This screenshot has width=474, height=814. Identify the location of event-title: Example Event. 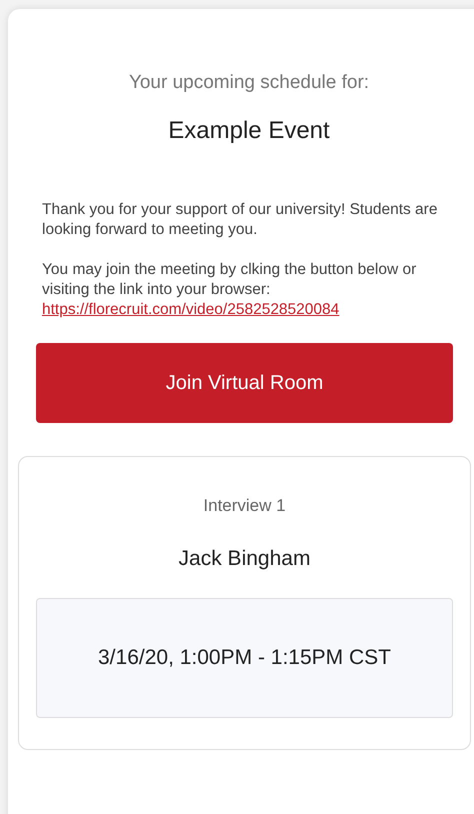
(249, 131).